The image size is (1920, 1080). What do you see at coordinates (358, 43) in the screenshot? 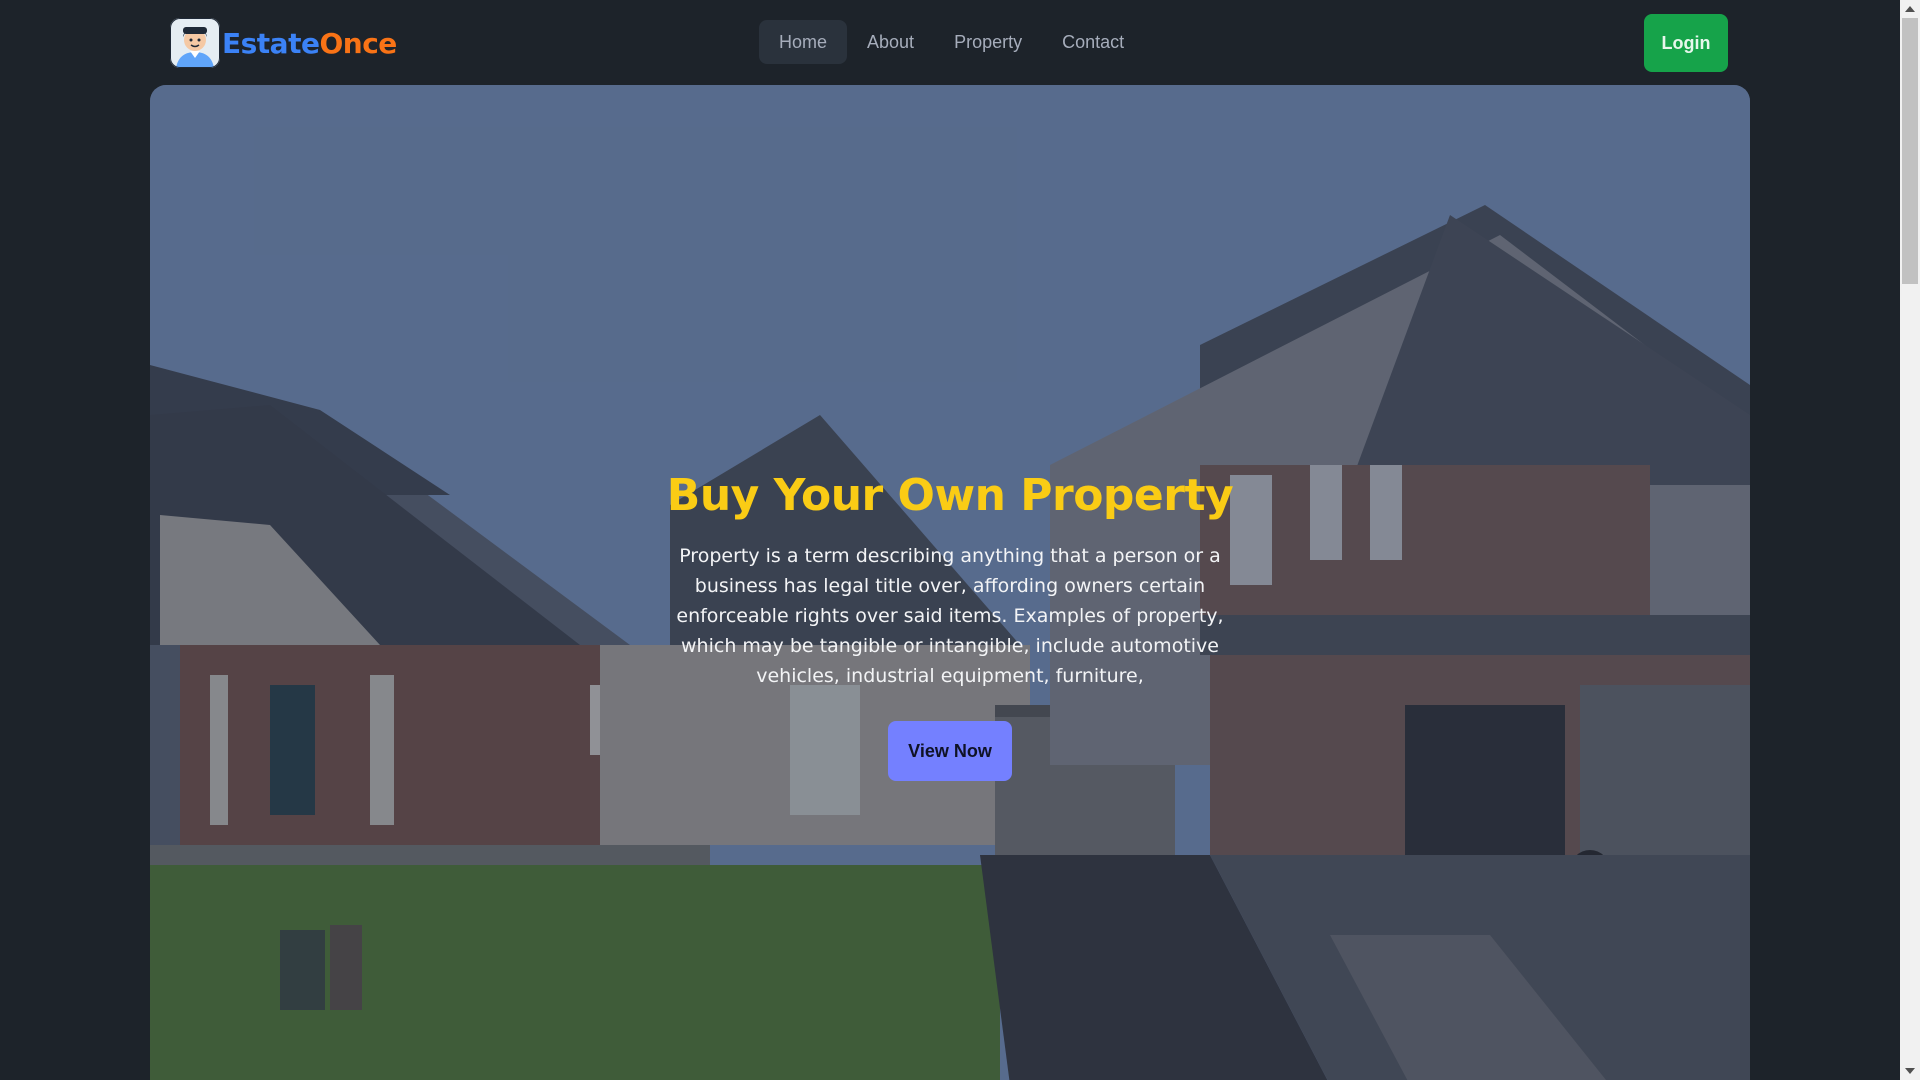
I see `brand-name-part2: Once` at bounding box center [358, 43].